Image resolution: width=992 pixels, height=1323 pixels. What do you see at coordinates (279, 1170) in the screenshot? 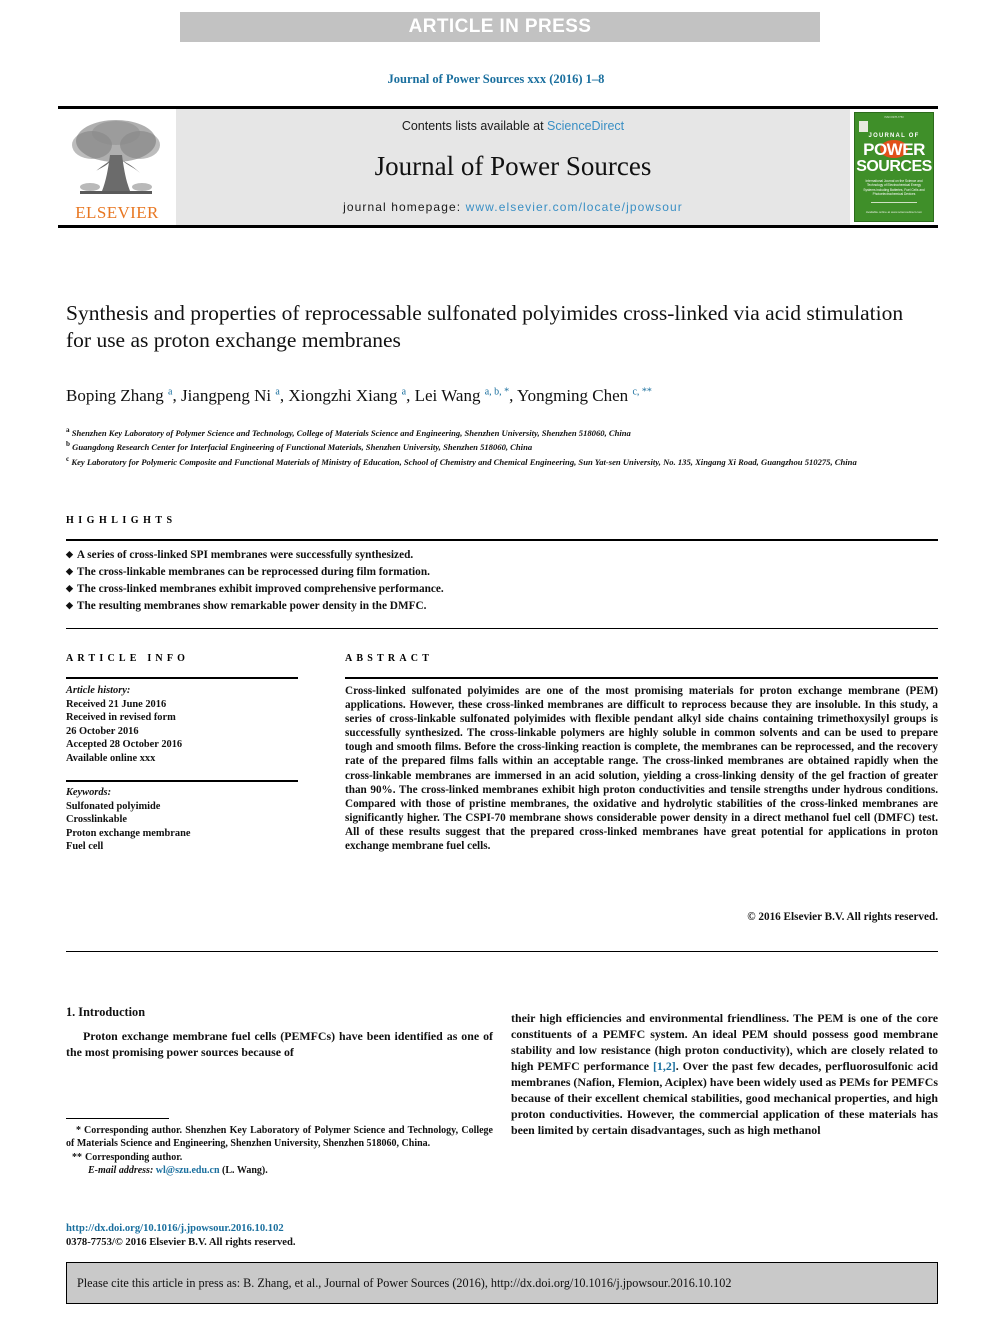
I see `footnote-email-line: E-mail address: wl@szu.edu.cn (L. Wang).` at bounding box center [279, 1170].